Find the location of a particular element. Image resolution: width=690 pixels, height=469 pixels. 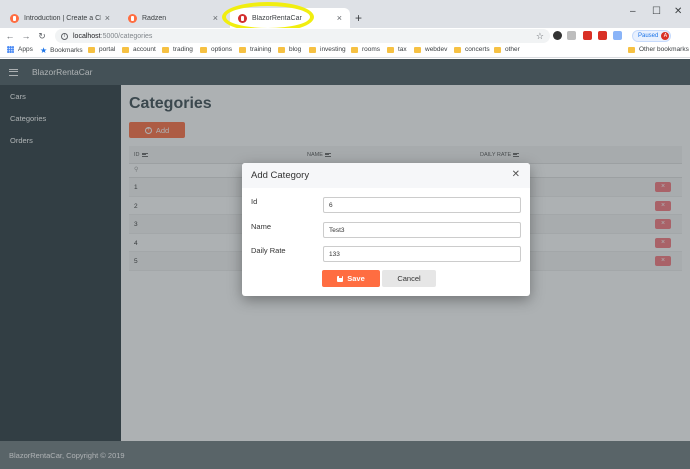

dialog-title: Add Category is located at coordinates (280, 175).